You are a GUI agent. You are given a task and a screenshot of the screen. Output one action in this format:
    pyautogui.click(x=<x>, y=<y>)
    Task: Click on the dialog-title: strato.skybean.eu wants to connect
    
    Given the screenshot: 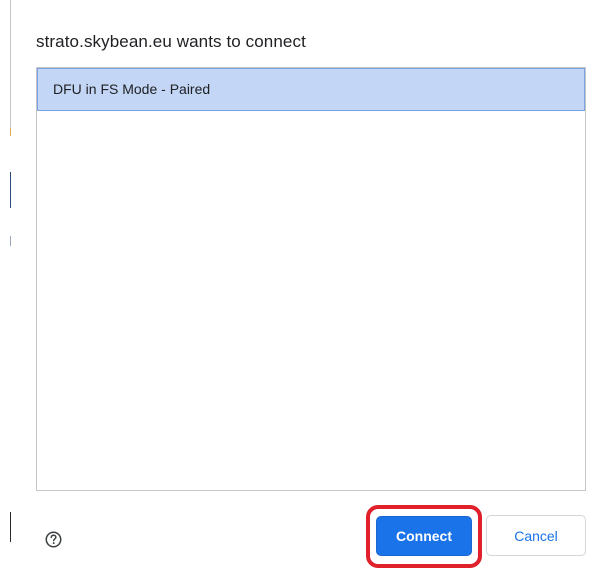 What is the action you would take?
    pyautogui.click(x=171, y=41)
    